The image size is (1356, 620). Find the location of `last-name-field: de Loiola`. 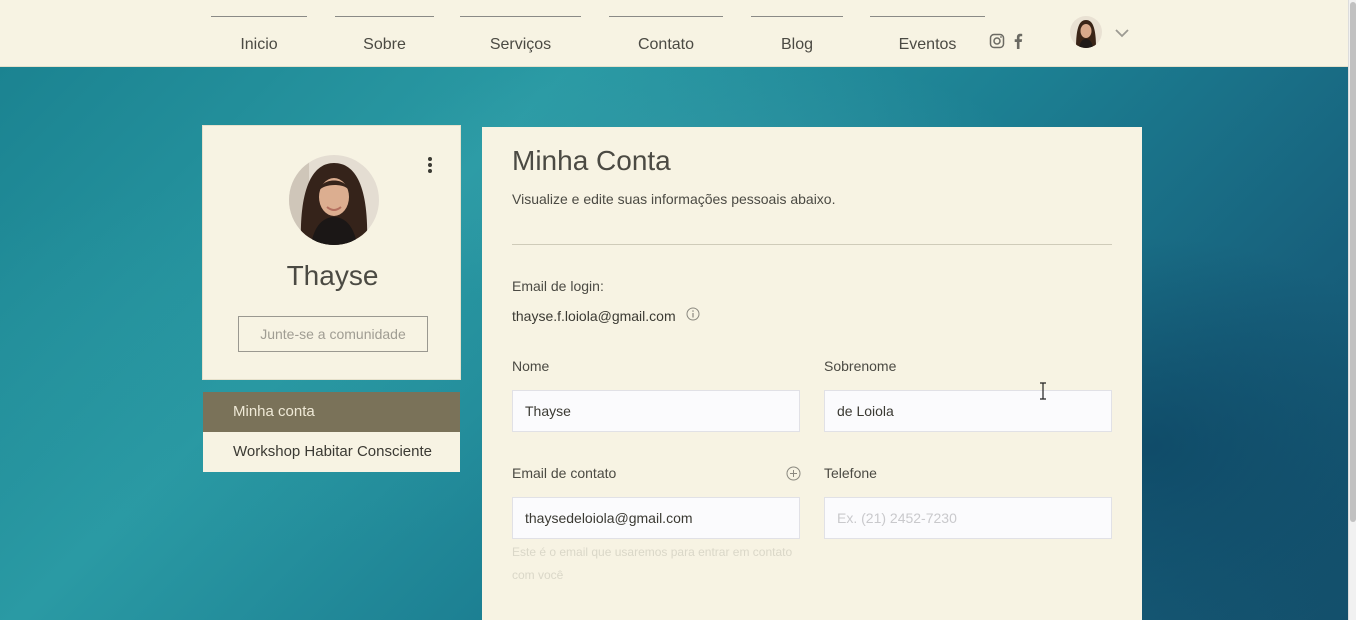

last-name-field: de Loiola is located at coordinates (968, 411).